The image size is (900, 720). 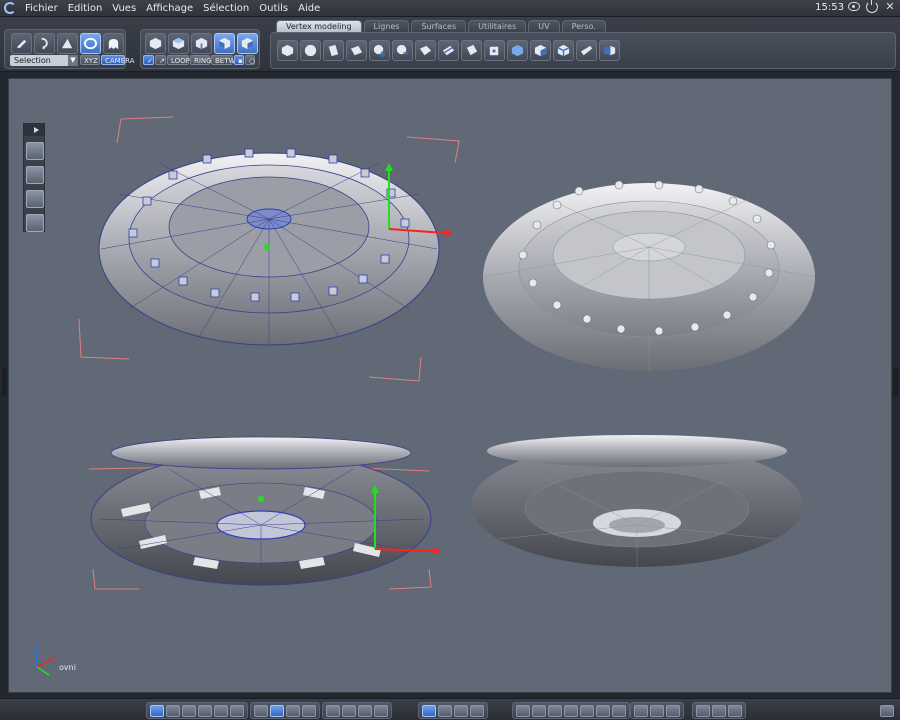 What do you see at coordinates (67, 43) in the screenshot?
I see `face-select-button` at bounding box center [67, 43].